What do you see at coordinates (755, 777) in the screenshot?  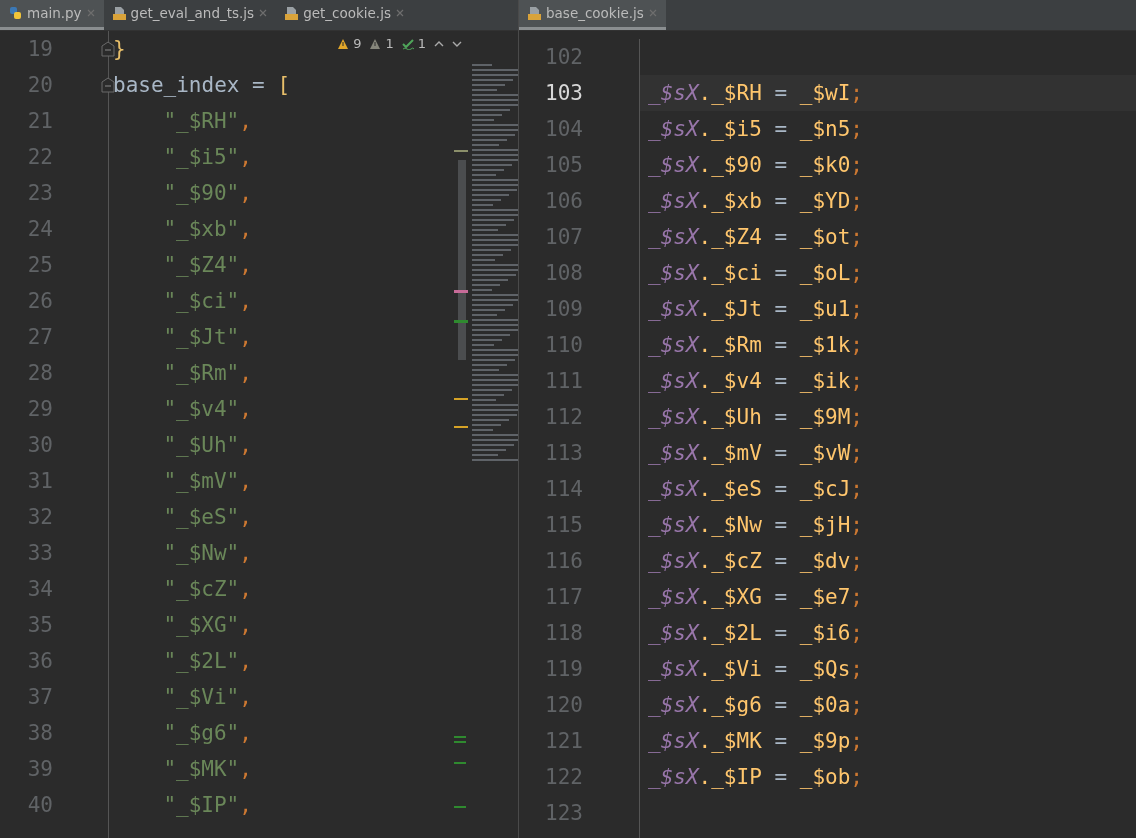 I see `code-line: _$sX._$IP = _$ob;` at bounding box center [755, 777].